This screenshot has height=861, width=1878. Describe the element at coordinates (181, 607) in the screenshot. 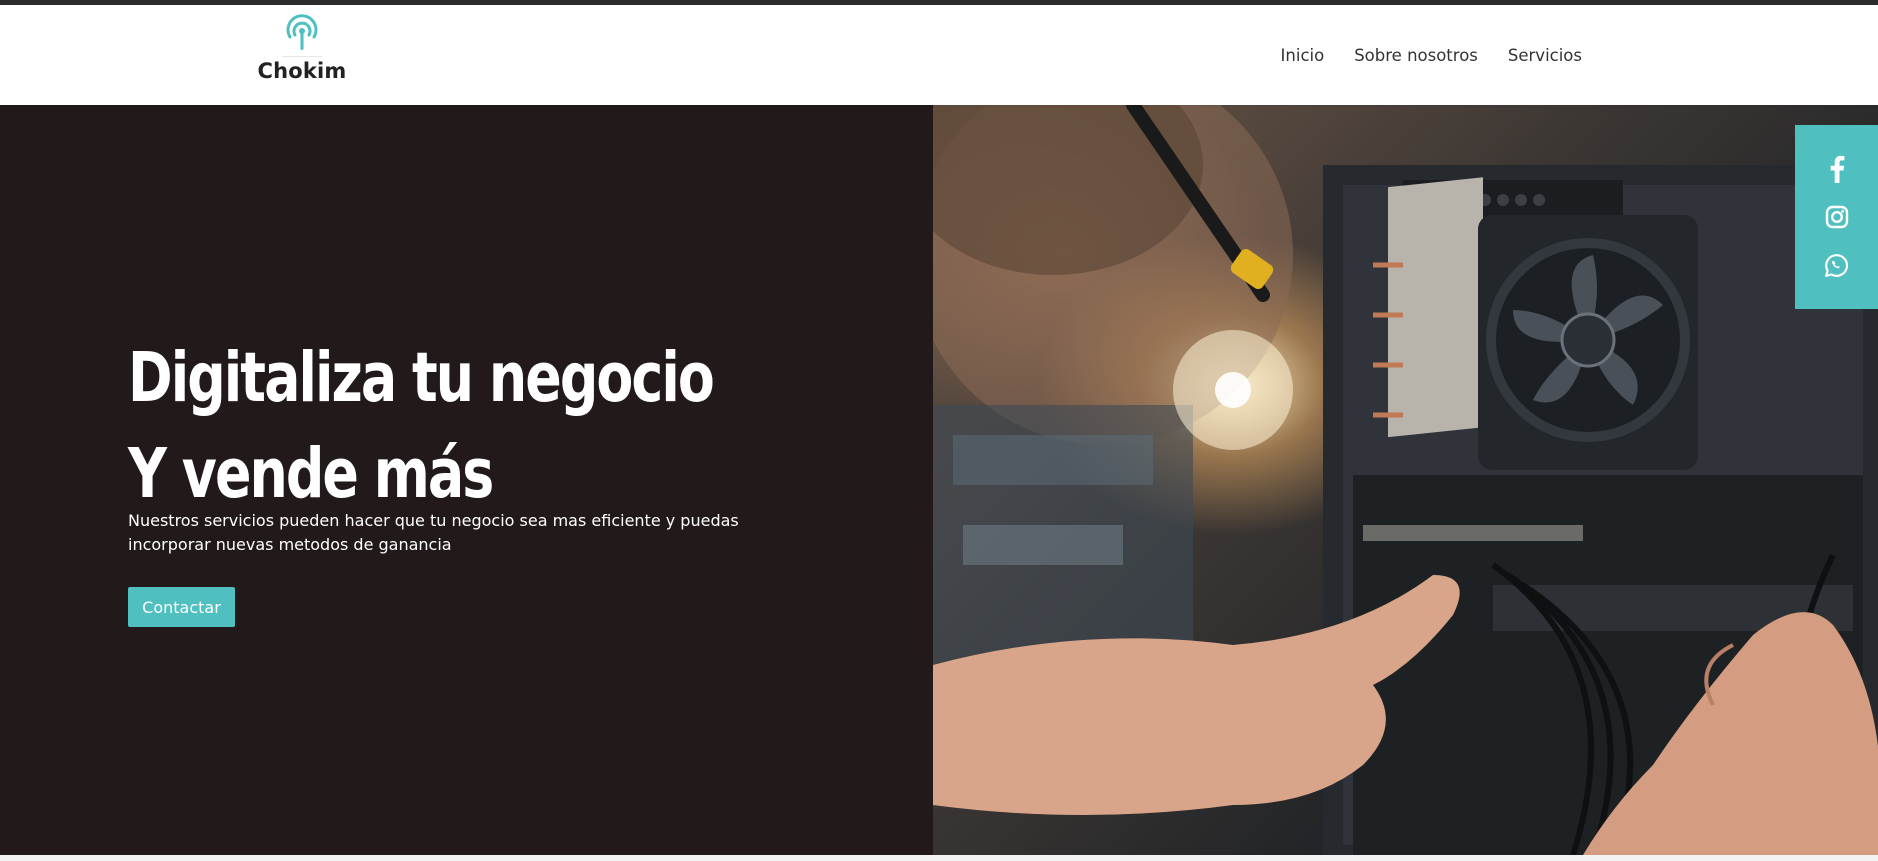

I see `contact-button: Contactar` at that location.